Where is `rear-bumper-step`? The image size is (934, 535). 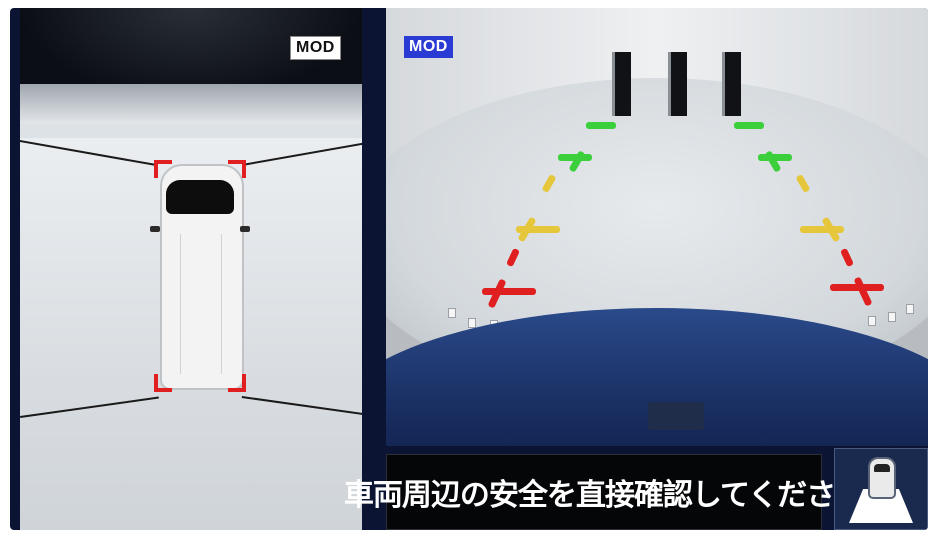
rear-bumper-step is located at coordinates (676, 416).